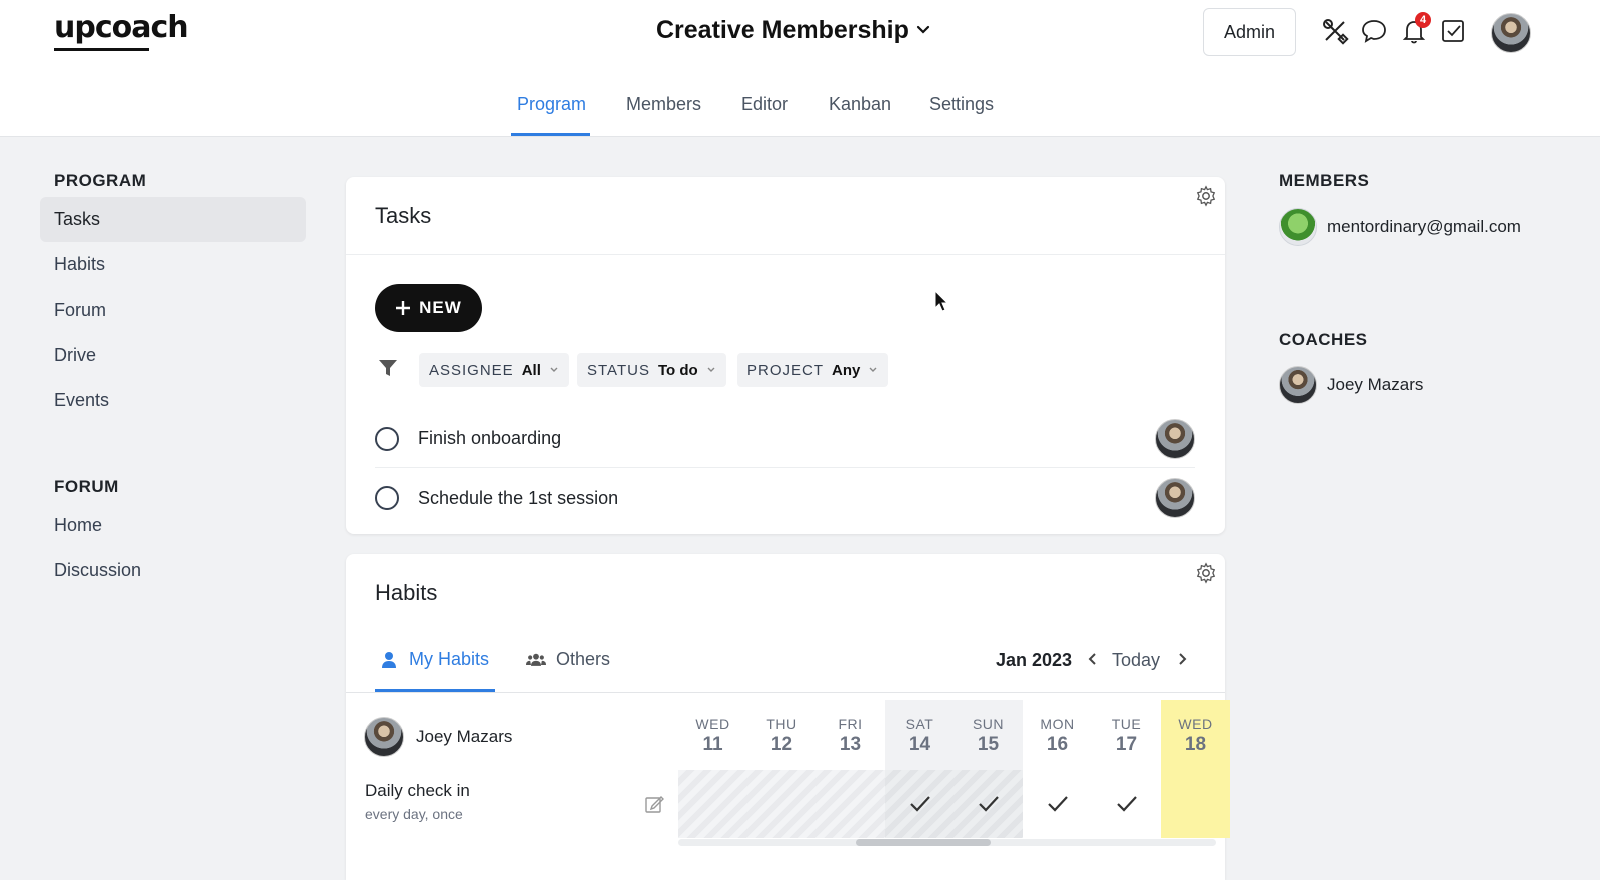 The width and height of the screenshot is (1600, 880). I want to click on task-row: Finish onboarding, so click(785, 439).